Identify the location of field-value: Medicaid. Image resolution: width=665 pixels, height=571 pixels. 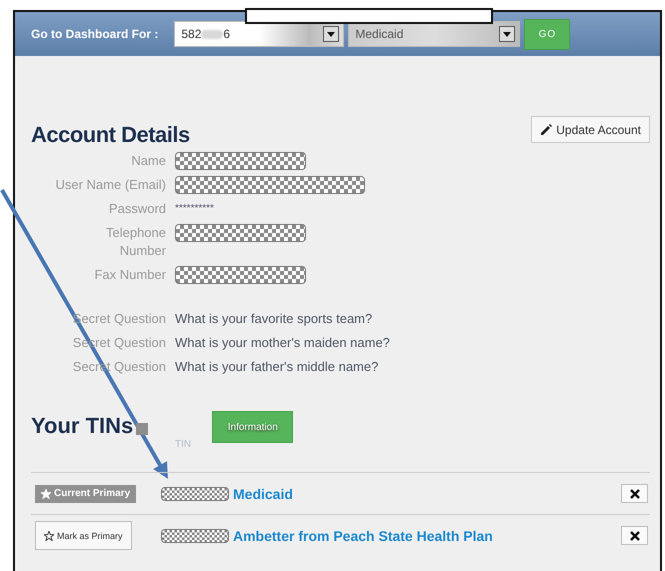
(379, 34).